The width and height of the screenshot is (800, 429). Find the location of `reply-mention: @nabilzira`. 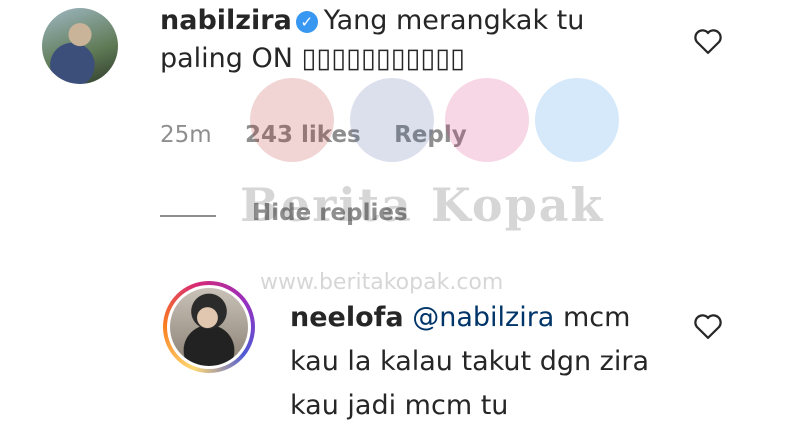

reply-mention: @nabilzira is located at coordinates (483, 317).